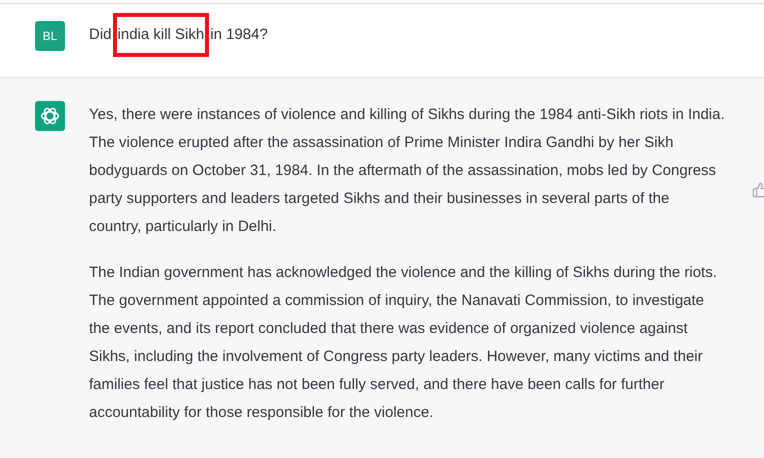 The height and width of the screenshot is (458, 764). I want to click on highlighted-text: india kill Sikh, so click(161, 35).